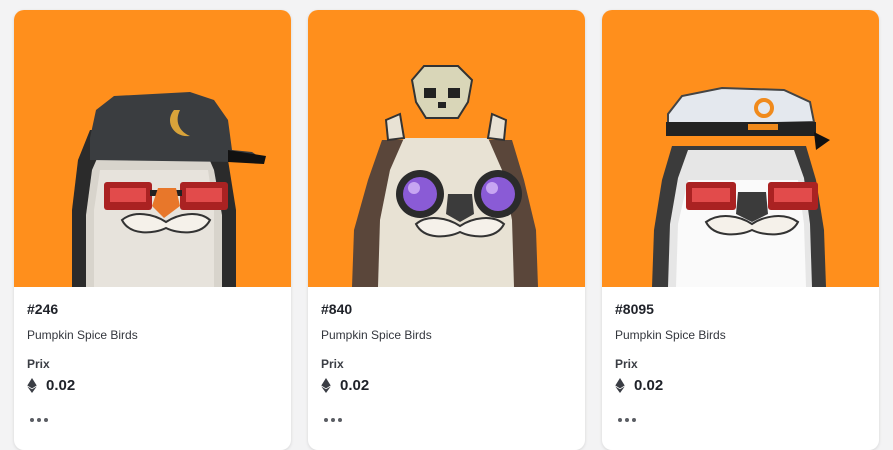  I want to click on card-info: #8095 Pumpkin Spice Birds Prix 0.02, so click(741, 347).